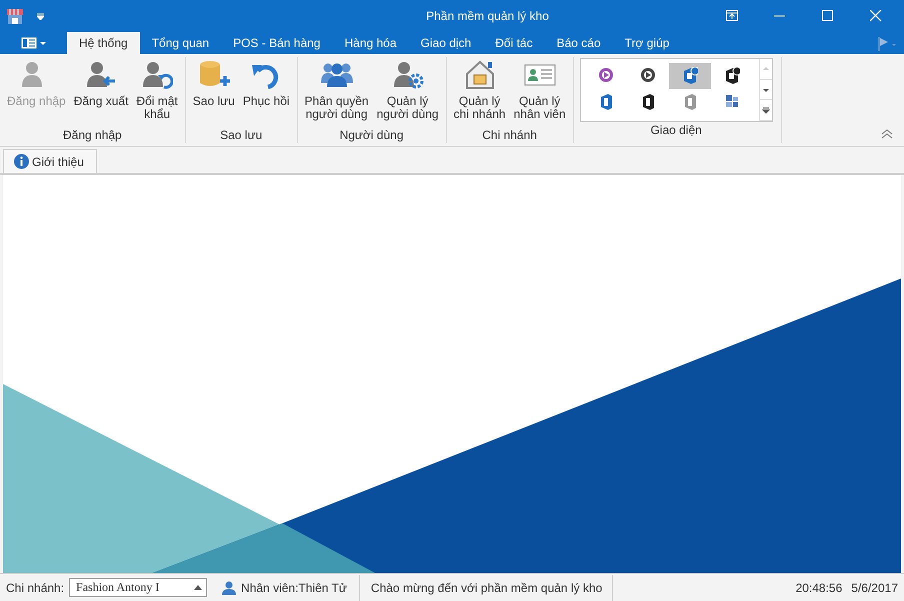  What do you see at coordinates (732, 16) in the screenshot?
I see `tray-icon` at bounding box center [732, 16].